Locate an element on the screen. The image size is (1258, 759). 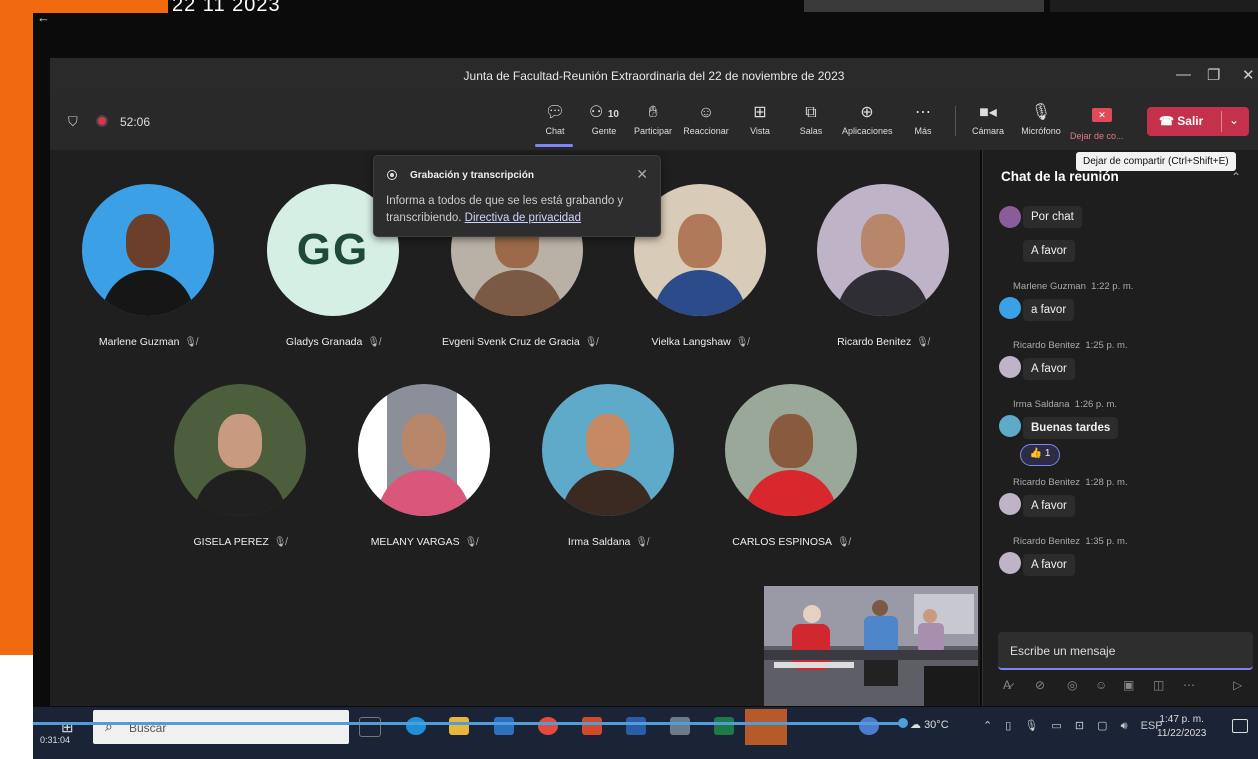
participant-name: Irma Saldana is located at coordinates (599, 542).